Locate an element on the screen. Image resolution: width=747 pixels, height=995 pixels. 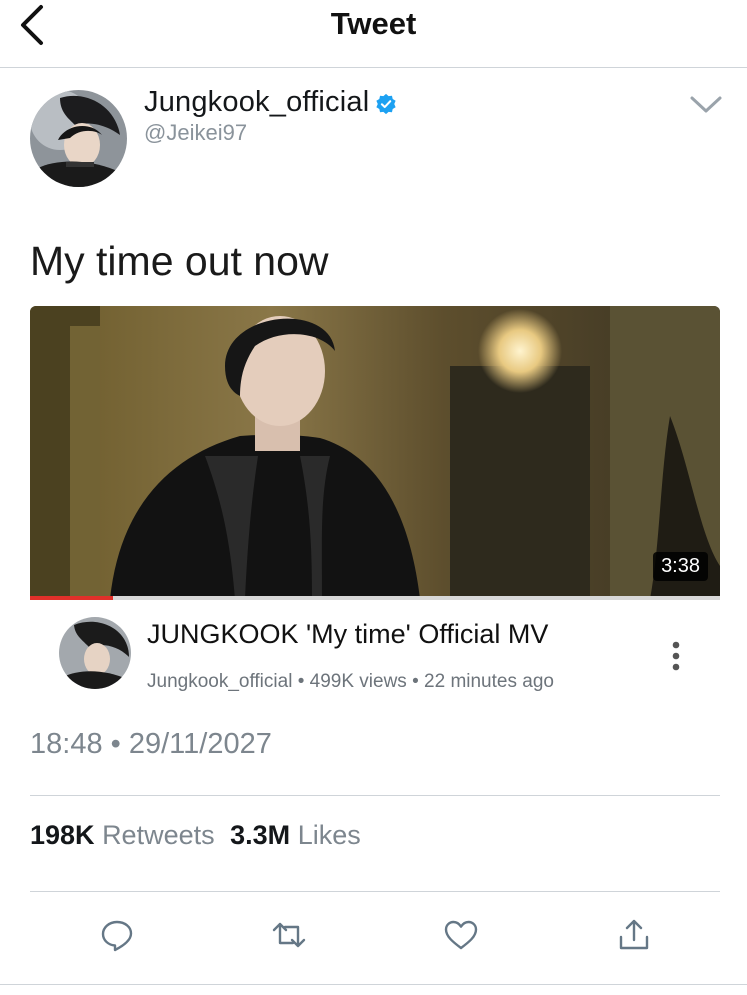
avatar-image is located at coordinates (78, 138).